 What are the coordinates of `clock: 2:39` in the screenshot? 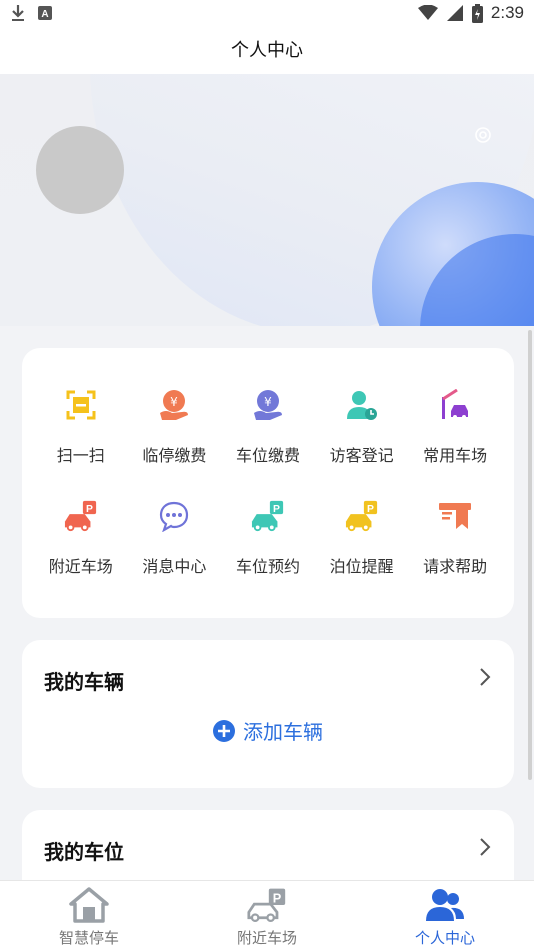 It's located at (507, 12).